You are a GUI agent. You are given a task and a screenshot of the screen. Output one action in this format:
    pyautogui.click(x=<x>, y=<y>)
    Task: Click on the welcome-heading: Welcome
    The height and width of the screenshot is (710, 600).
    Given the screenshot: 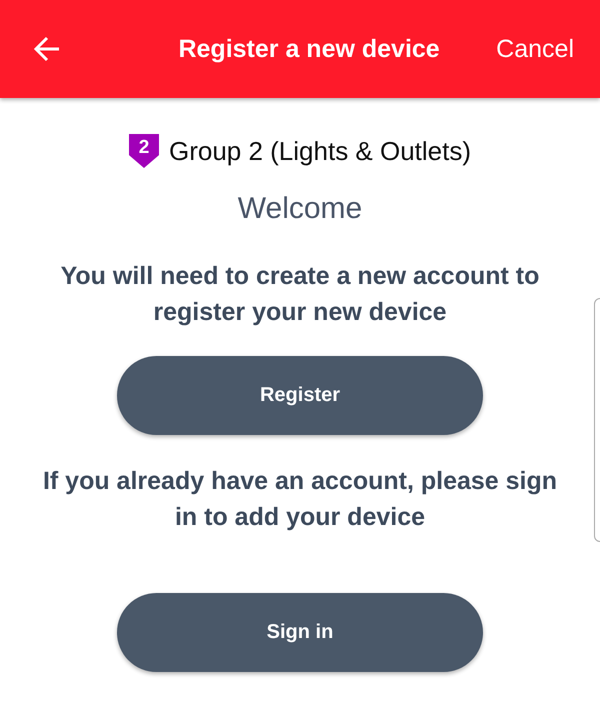 What is the action you would take?
    pyautogui.click(x=300, y=209)
    